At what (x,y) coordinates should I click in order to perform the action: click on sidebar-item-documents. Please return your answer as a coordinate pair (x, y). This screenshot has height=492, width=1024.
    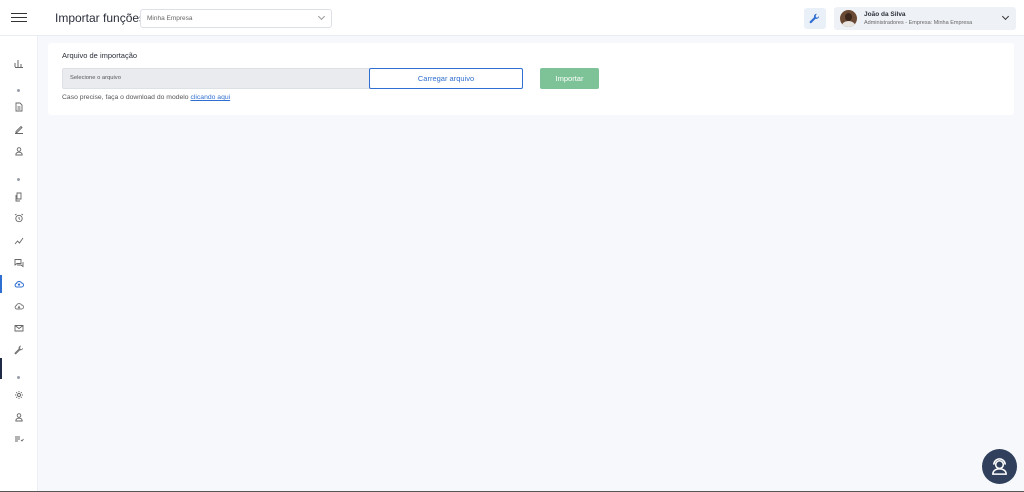
    Looking at the image, I should click on (19, 107).